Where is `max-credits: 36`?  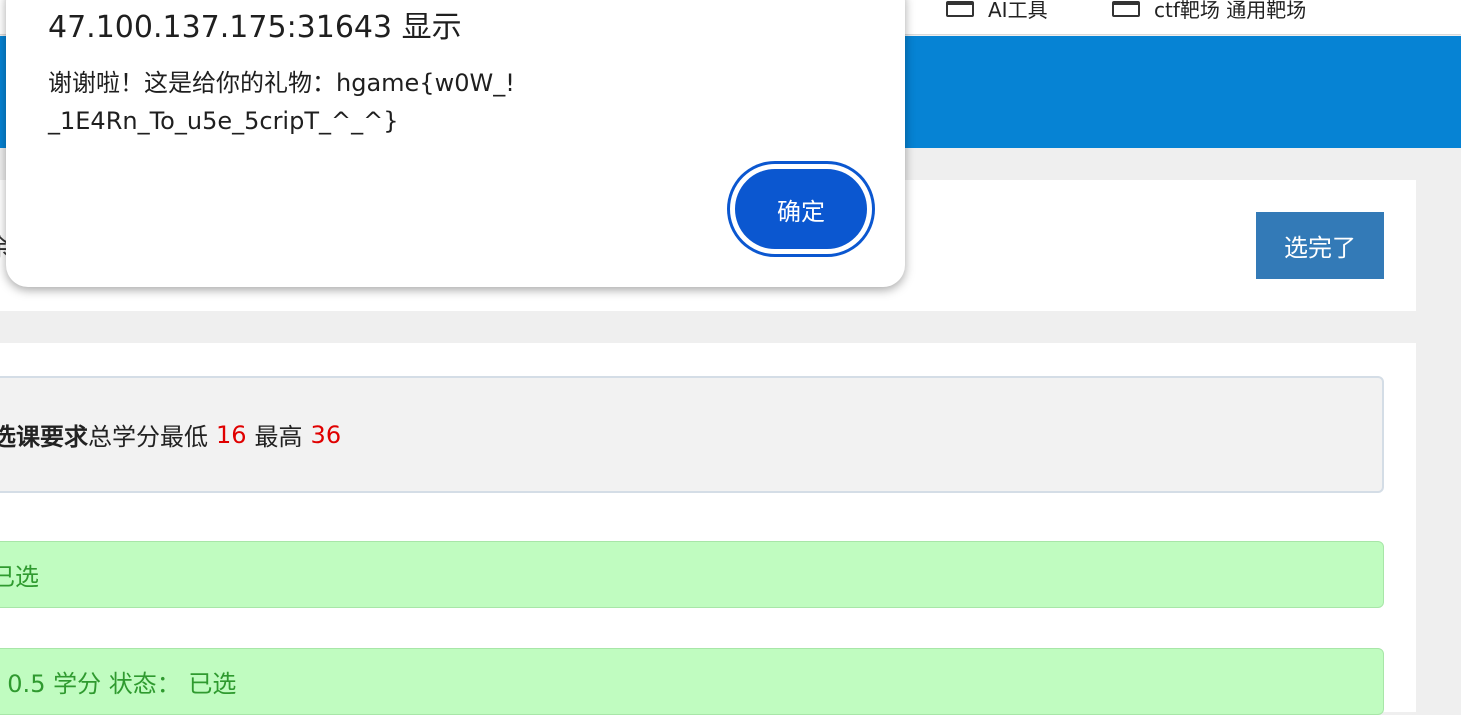
max-credits: 36 is located at coordinates (326, 434).